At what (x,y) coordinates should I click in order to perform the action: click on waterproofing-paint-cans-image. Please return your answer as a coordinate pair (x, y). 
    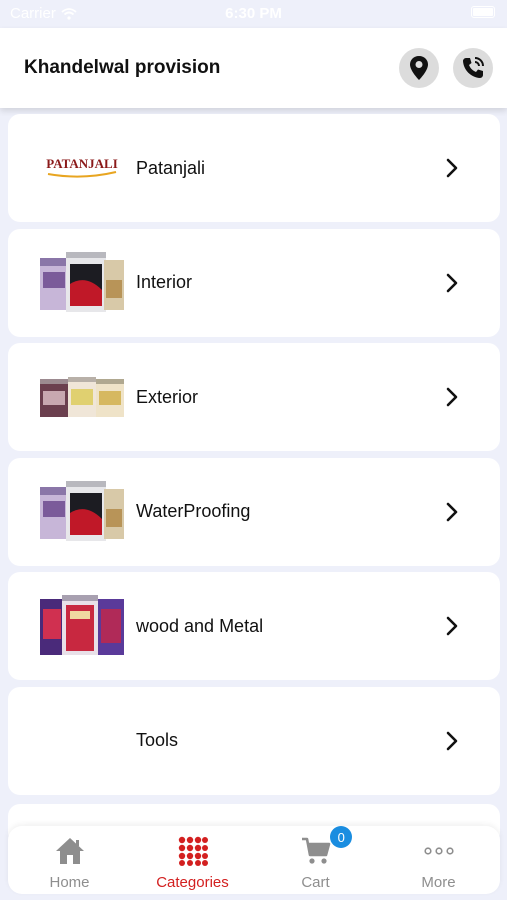
    Looking at the image, I should click on (82, 512).